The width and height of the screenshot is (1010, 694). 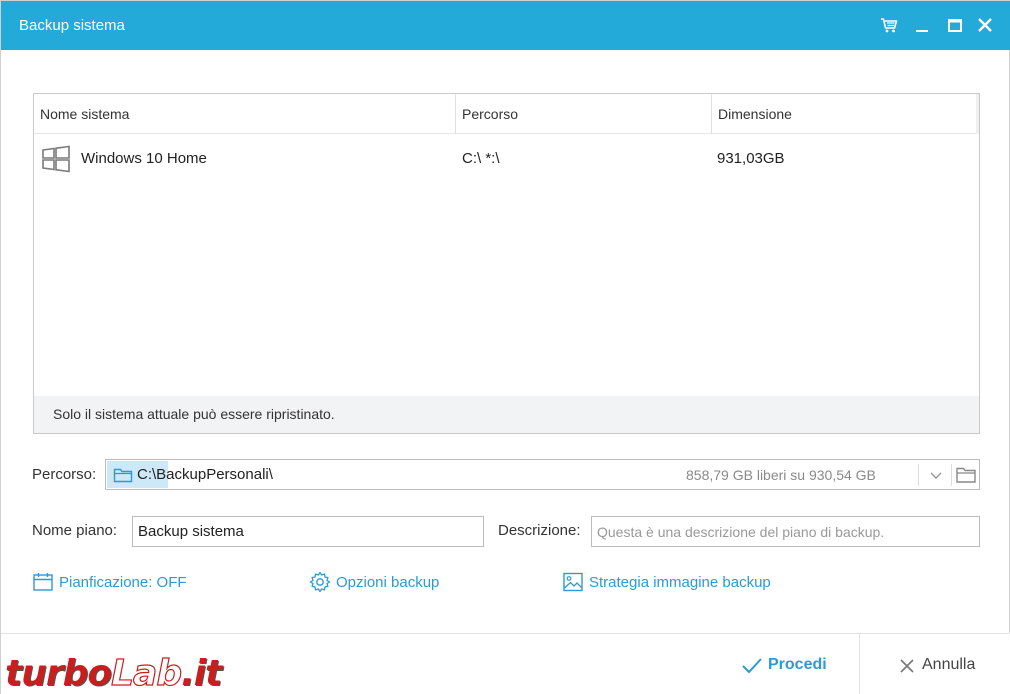 I want to click on schedule-link: Pianficazione: OFF, so click(x=122, y=582).